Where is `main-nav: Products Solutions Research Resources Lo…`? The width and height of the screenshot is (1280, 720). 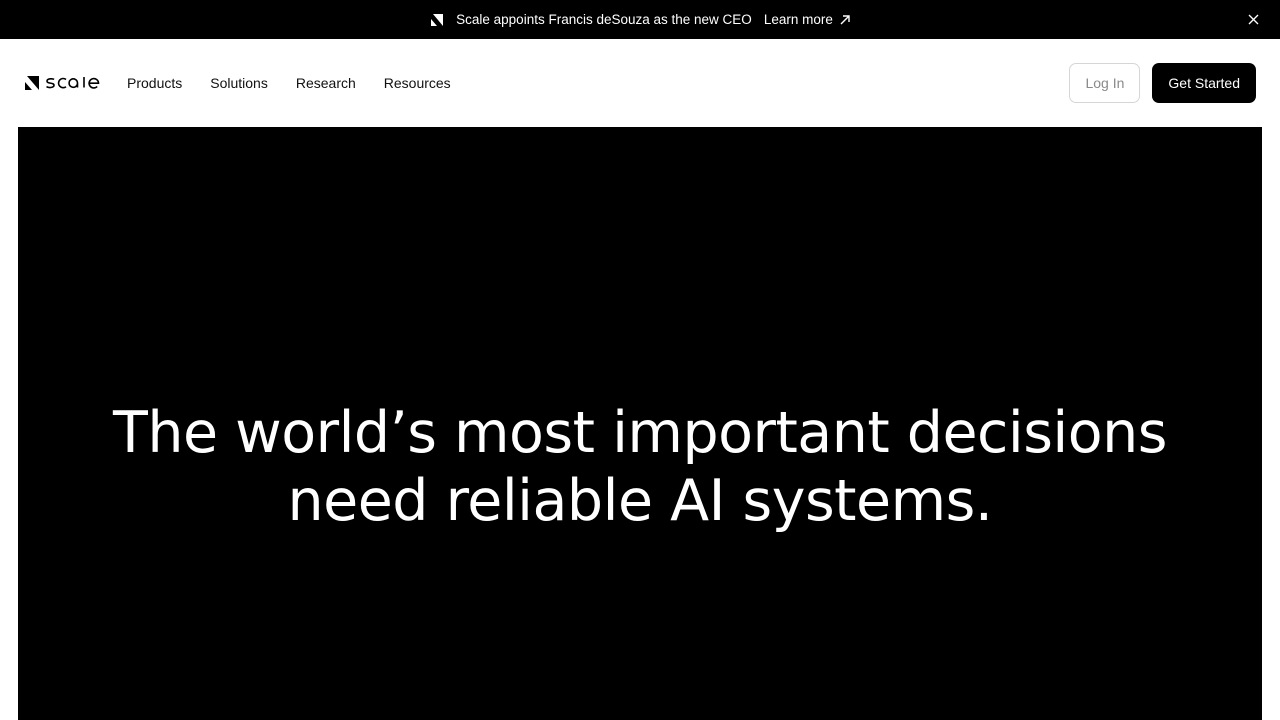
main-nav: Products Solutions Research Resources Lo… is located at coordinates (640, 83).